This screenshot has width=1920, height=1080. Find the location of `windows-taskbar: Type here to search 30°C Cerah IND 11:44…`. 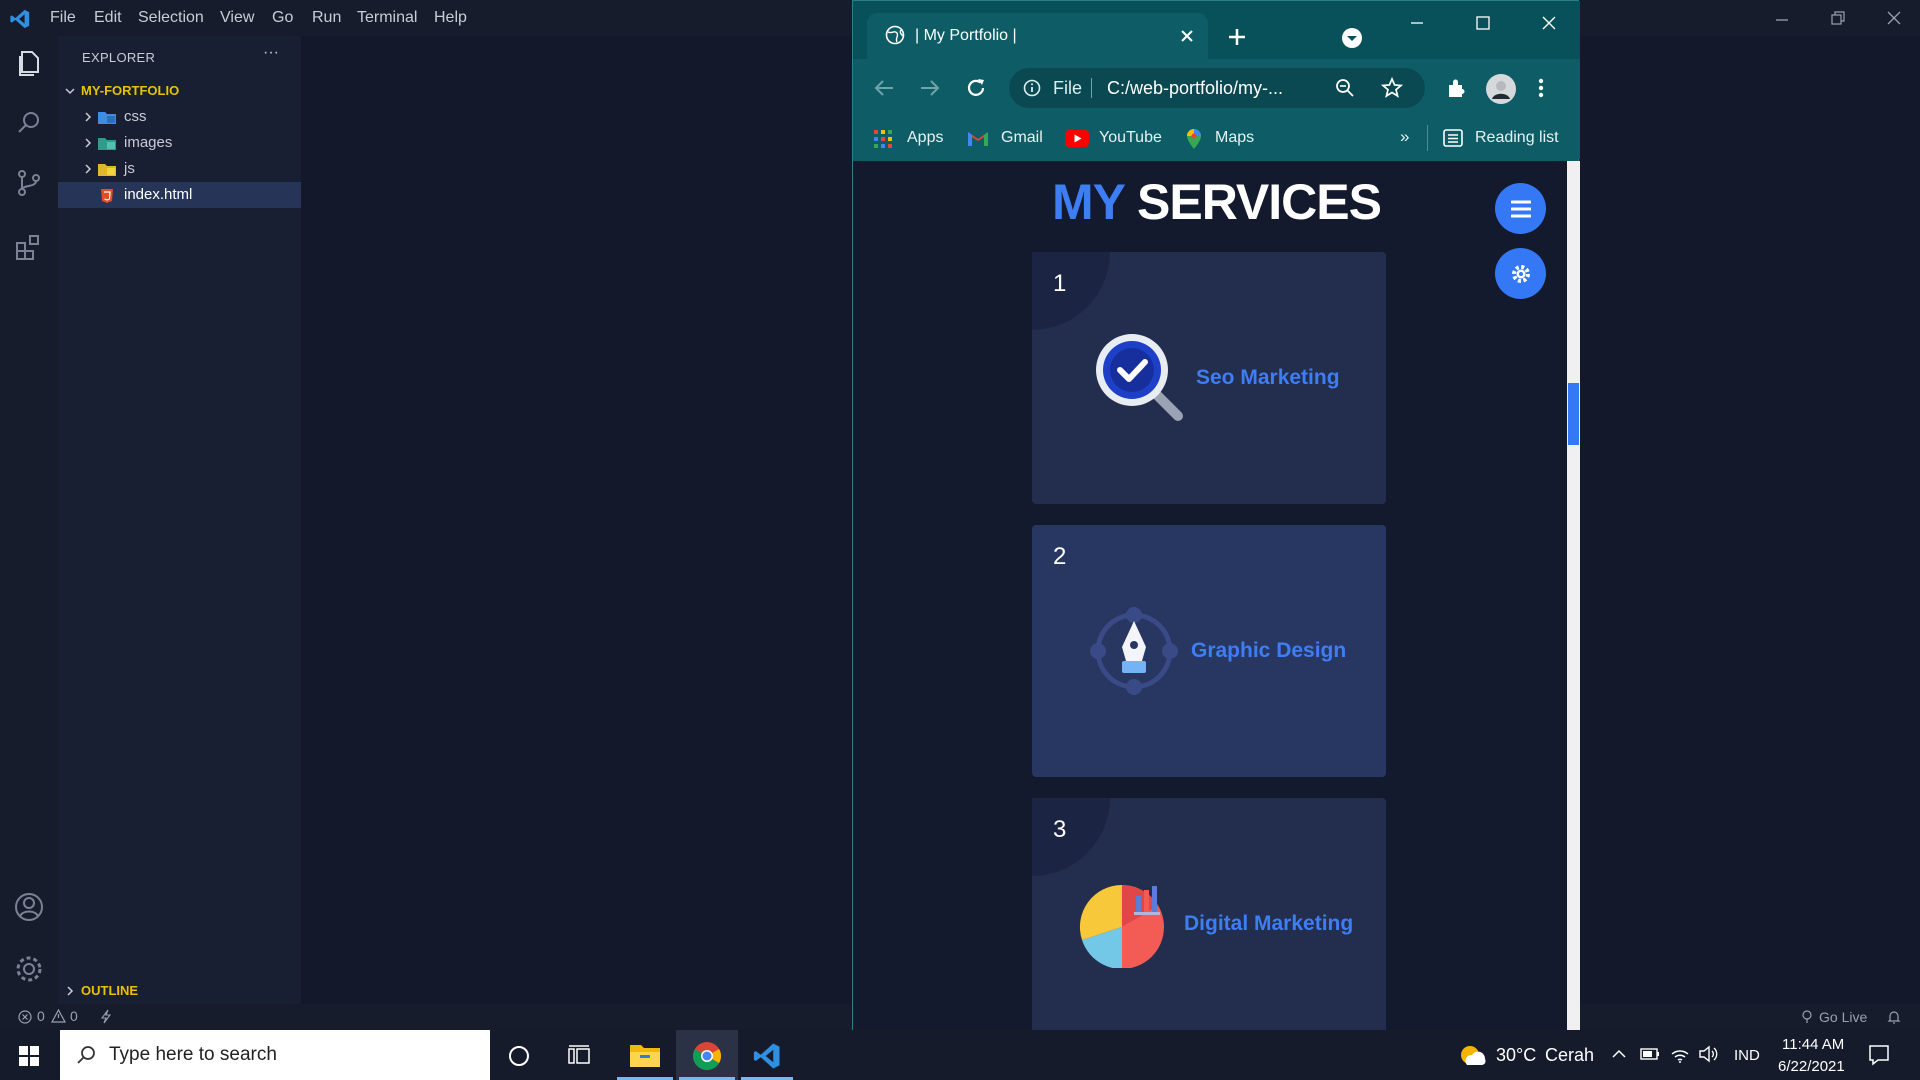

windows-taskbar: Type here to search 30°C Cerah IND 11:44… is located at coordinates (960, 1055).